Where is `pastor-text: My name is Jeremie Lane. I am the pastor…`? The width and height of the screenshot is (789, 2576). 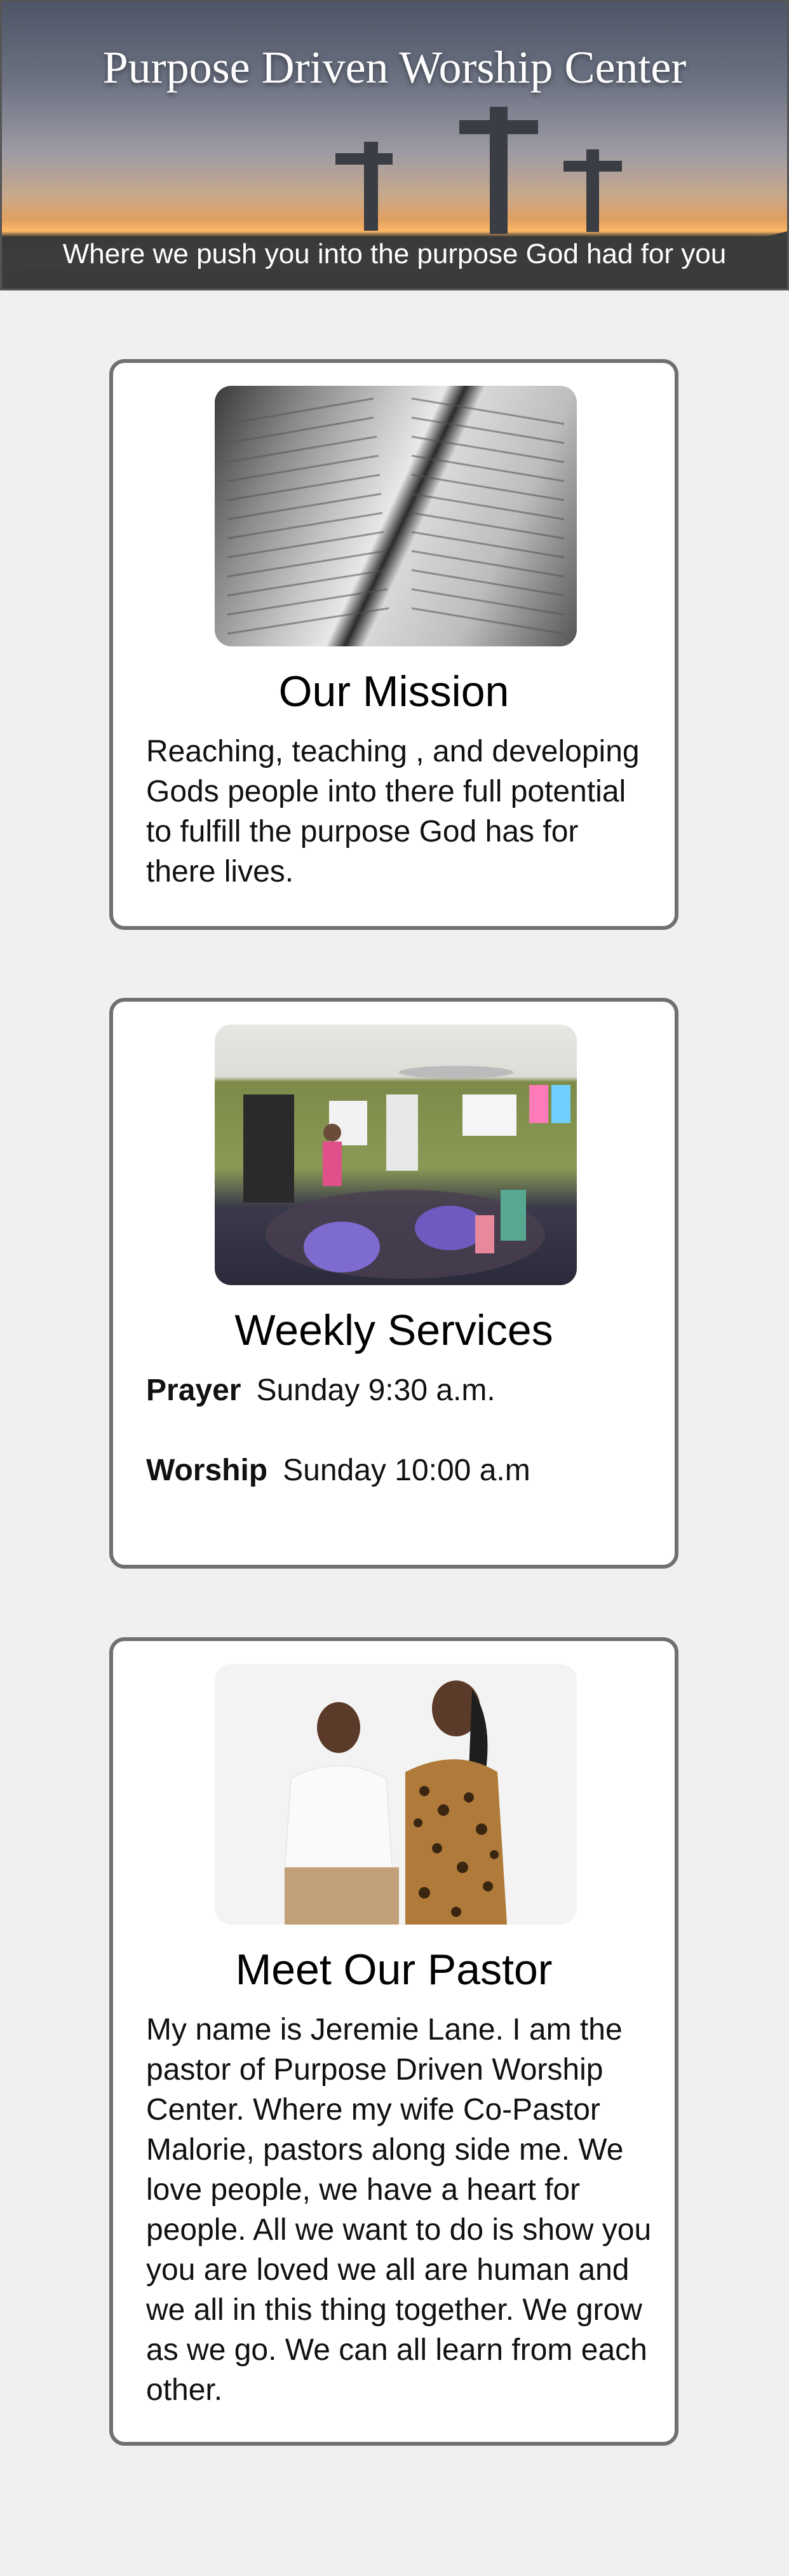
pastor-text: My name is Jeremie Lane. I am the pastor… is located at coordinates (399, 2210).